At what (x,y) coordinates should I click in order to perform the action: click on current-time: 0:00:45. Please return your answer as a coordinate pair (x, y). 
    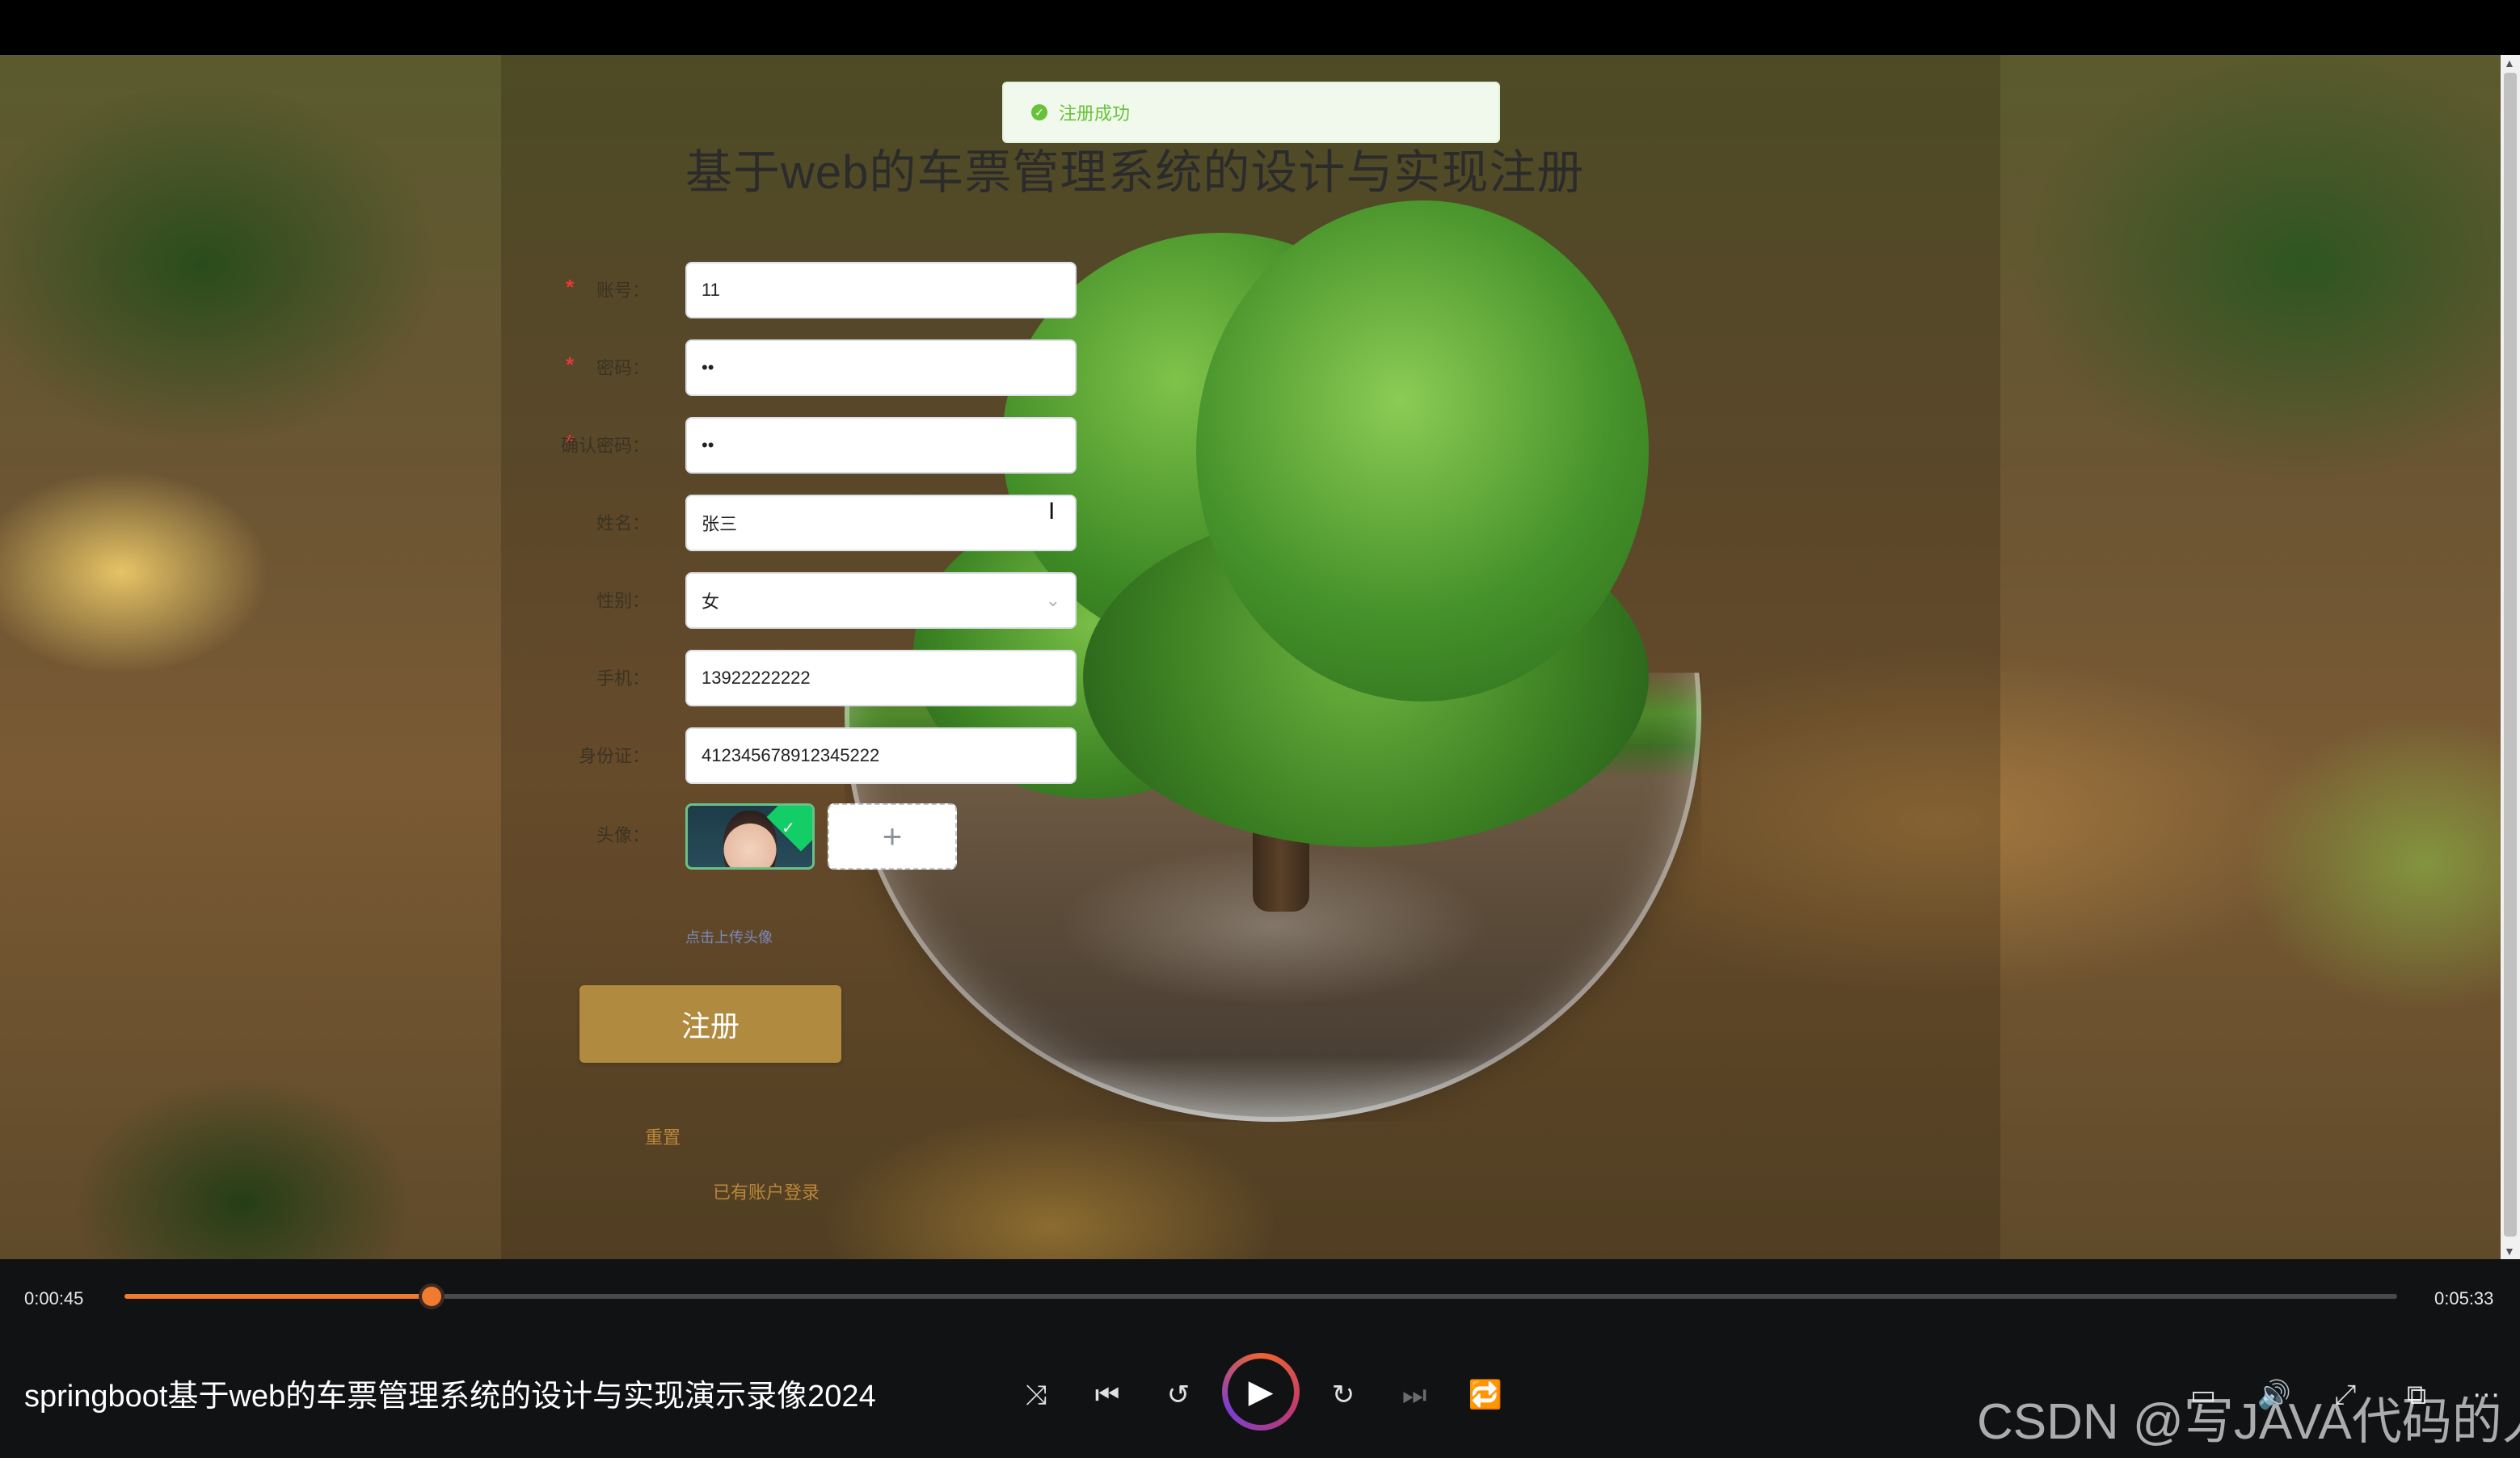
    Looking at the image, I should click on (54, 1298).